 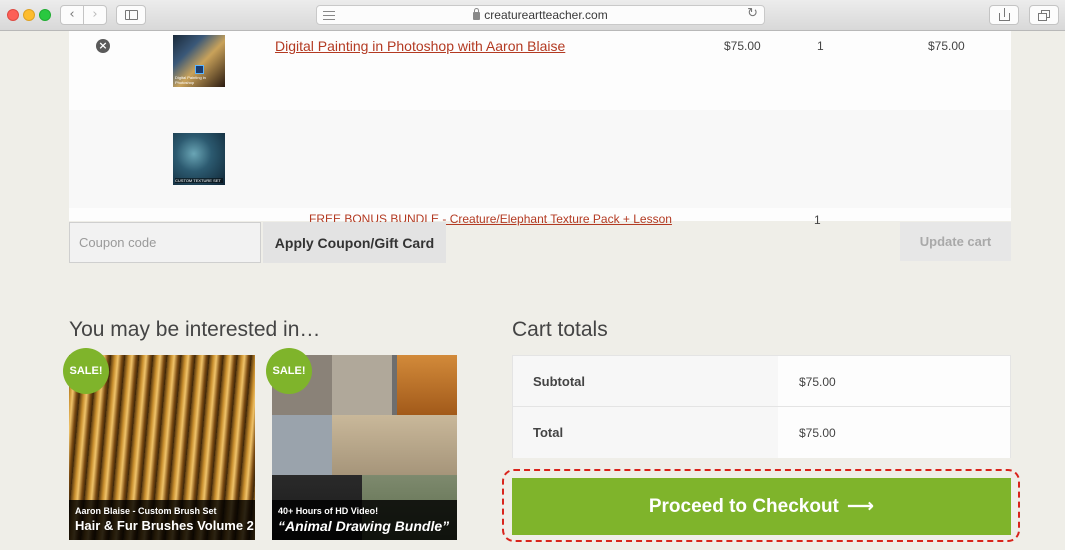 What do you see at coordinates (199, 180) in the screenshot?
I see `thumbnail-caption: CUSTOM TEXTURE SET` at bounding box center [199, 180].